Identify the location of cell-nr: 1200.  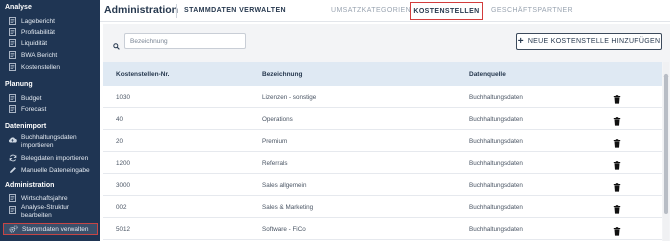
(123, 163).